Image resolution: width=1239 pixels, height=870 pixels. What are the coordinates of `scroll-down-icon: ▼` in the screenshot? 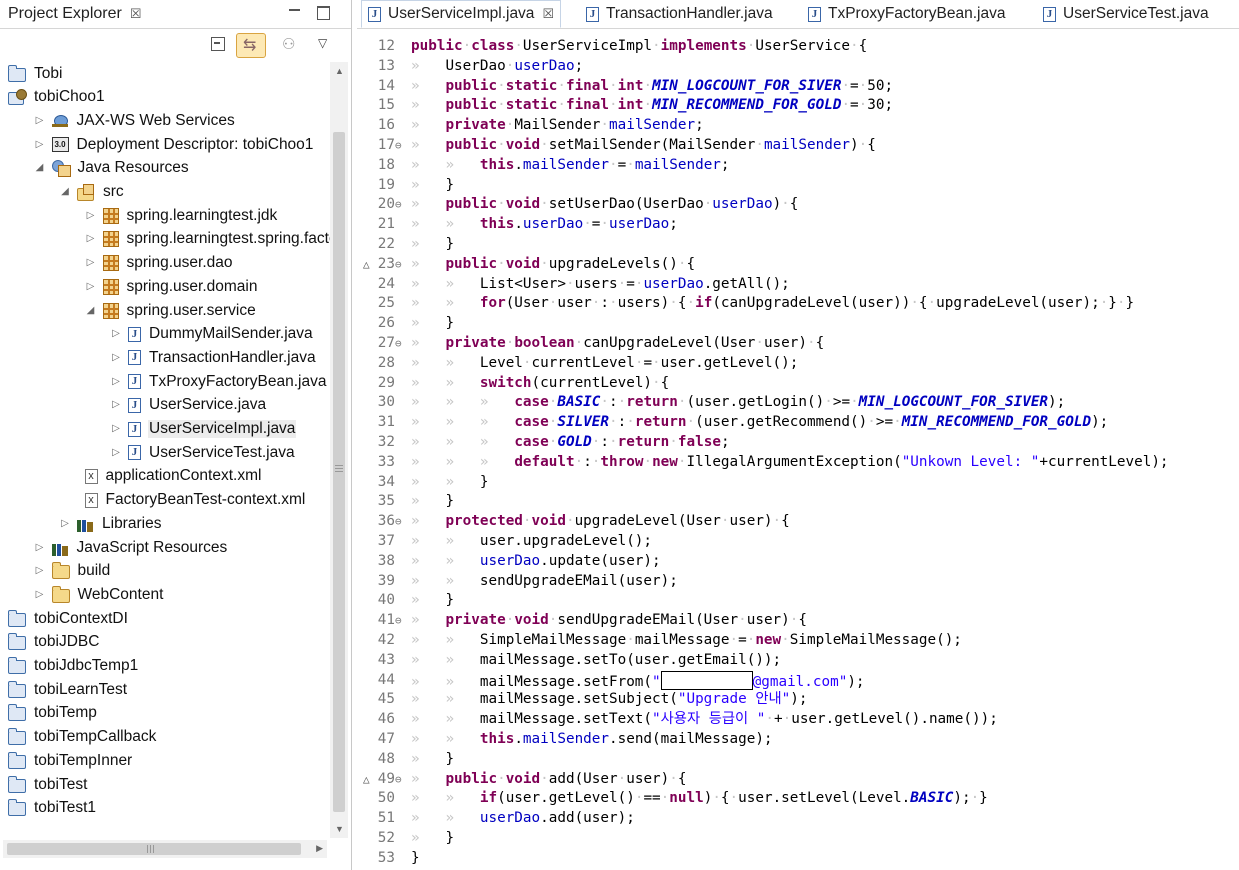 It's located at (339, 829).